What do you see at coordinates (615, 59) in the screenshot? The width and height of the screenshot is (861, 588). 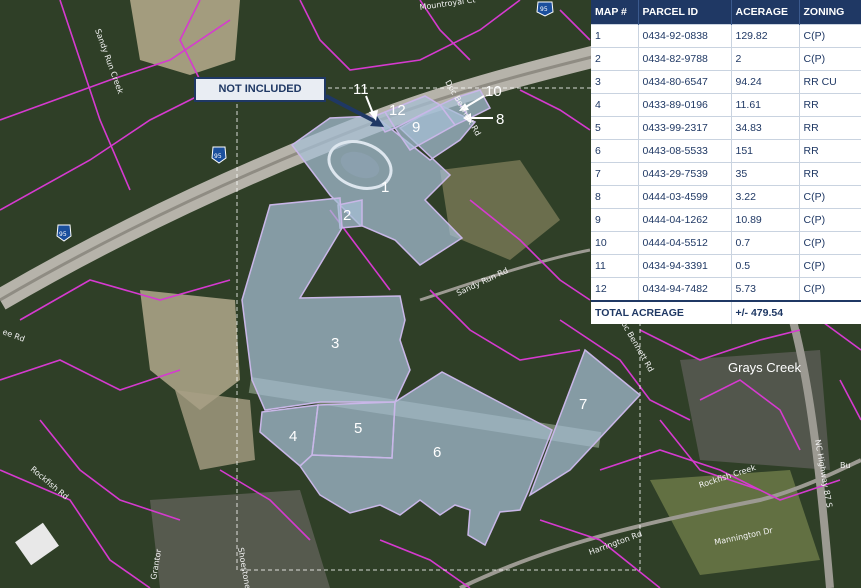 I see `cell-map-number: 2` at bounding box center [615, 59].